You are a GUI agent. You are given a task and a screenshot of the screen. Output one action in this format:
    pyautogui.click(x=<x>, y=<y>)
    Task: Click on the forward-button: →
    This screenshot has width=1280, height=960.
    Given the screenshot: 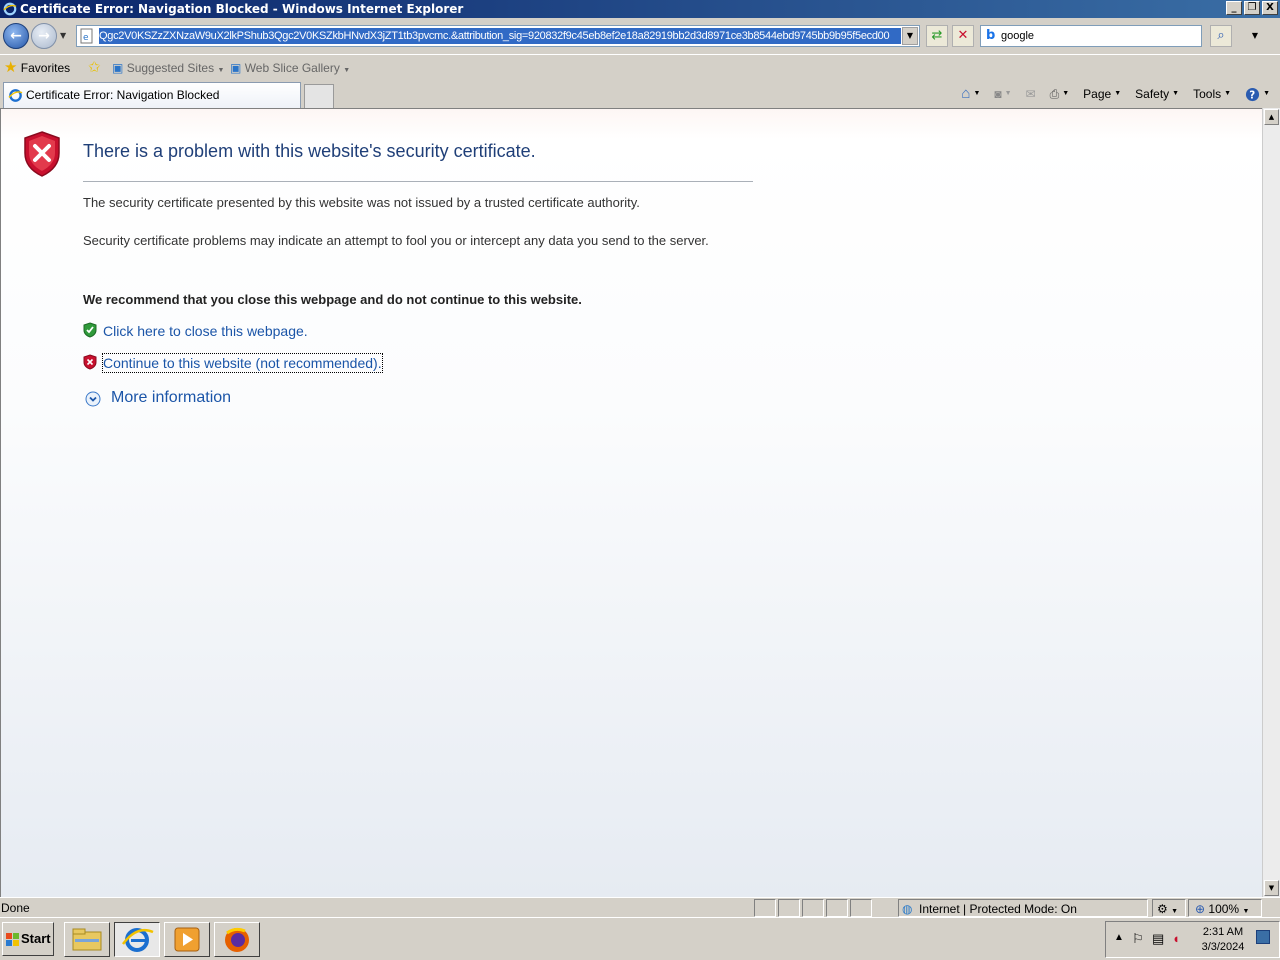 What is the action you would take?
    pyautogui.click(x=44, y=36)
    